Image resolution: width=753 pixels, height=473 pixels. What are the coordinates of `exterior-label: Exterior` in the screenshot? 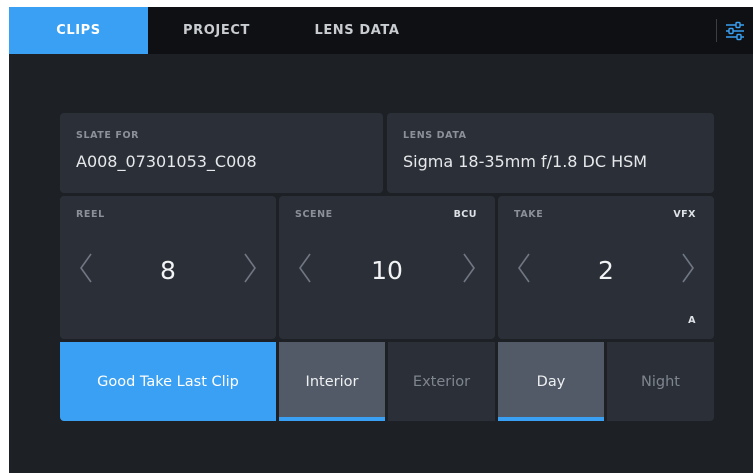 It's located at (441, 381).